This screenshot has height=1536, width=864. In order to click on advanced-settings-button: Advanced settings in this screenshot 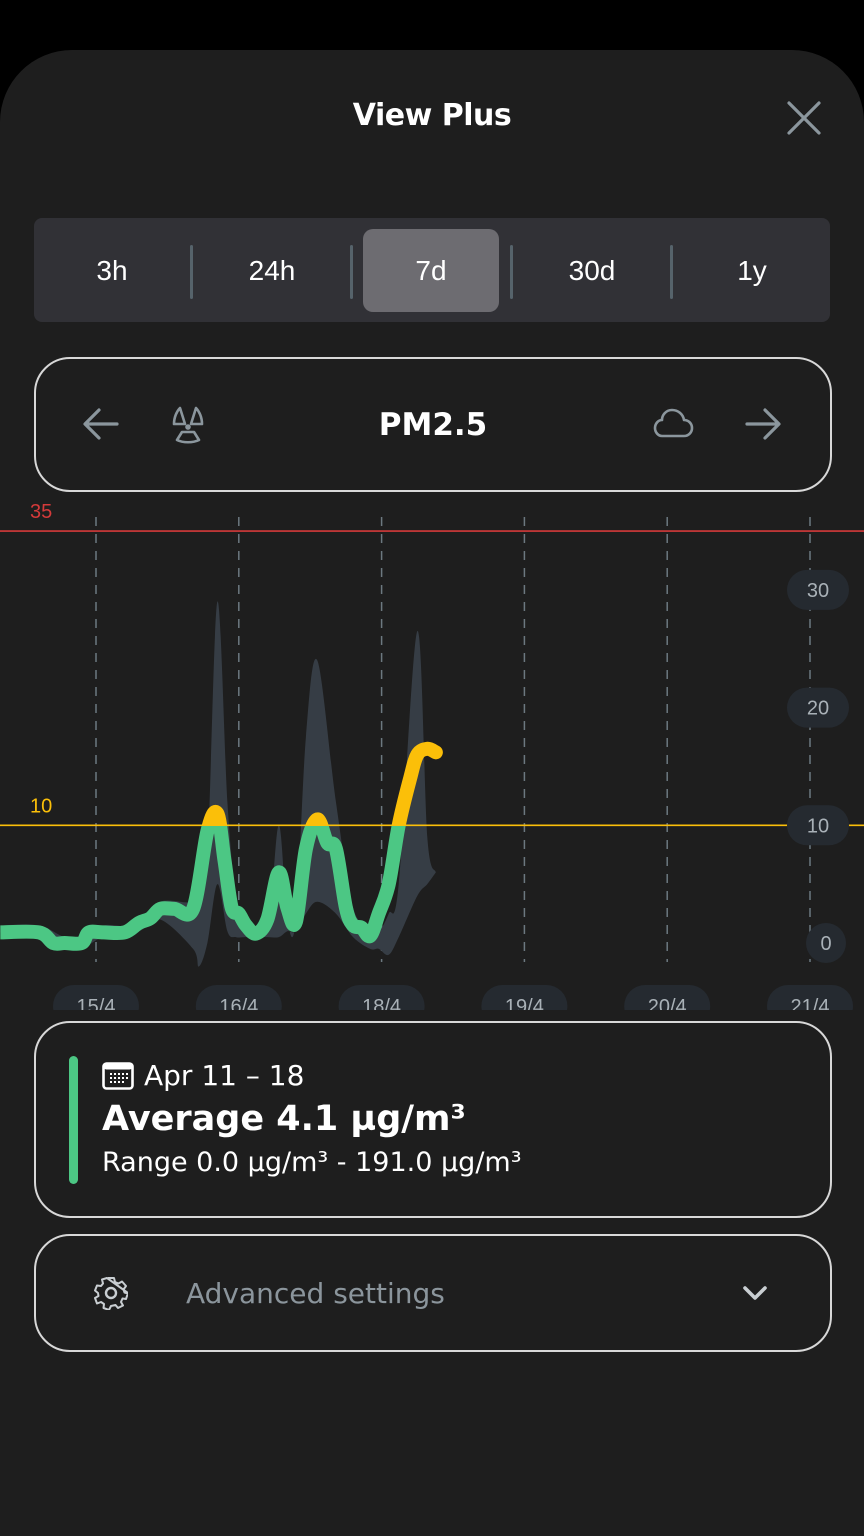, I will do `click(433, 1293)`.